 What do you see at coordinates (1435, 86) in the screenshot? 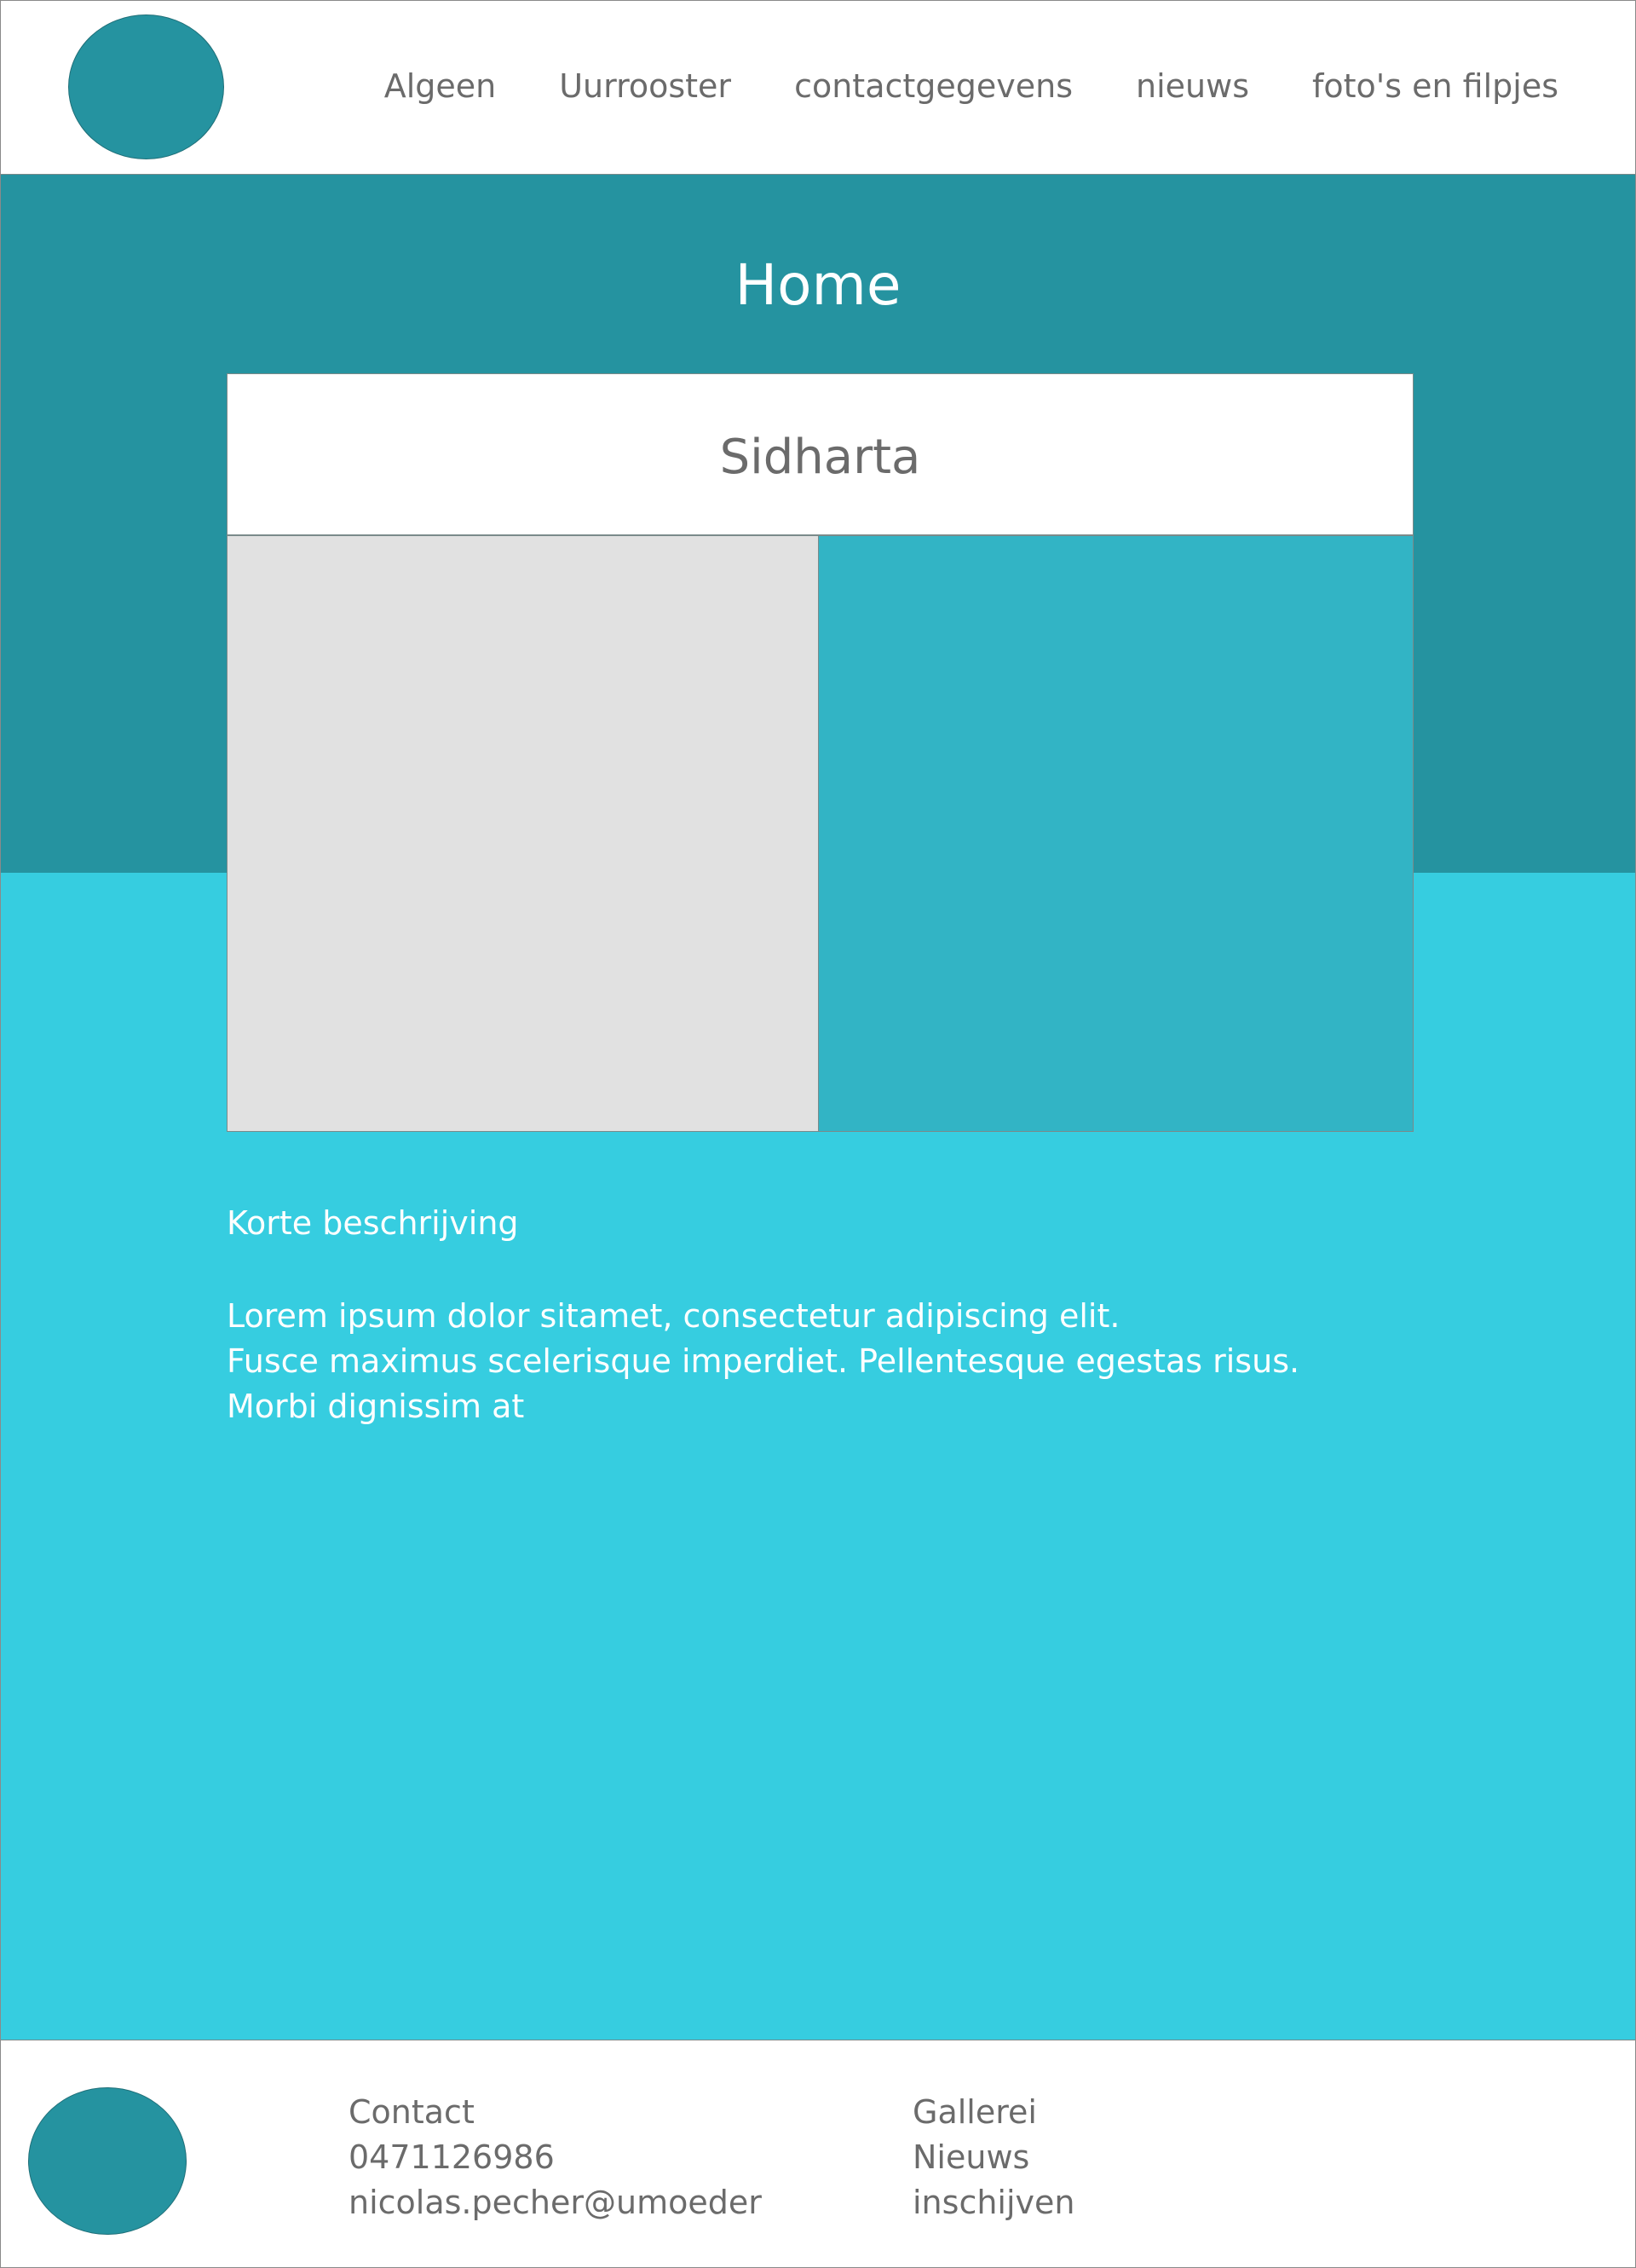
I see `nav-item-fotos: foto's en filpjes` at bounding box center [1435, 86].